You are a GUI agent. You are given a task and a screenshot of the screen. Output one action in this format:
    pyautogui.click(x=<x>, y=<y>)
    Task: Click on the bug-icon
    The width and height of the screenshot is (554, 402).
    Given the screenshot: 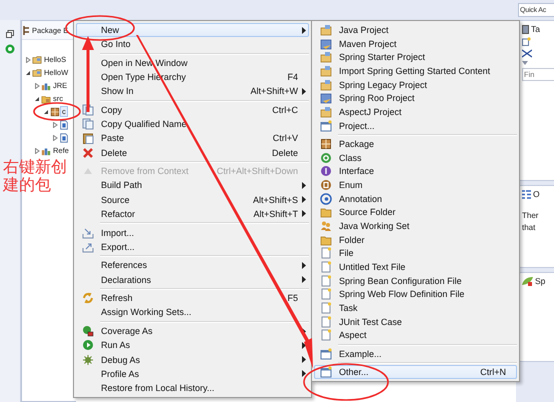 What is the action you would take?
    pyautogui.click(x=88, y=360)
    